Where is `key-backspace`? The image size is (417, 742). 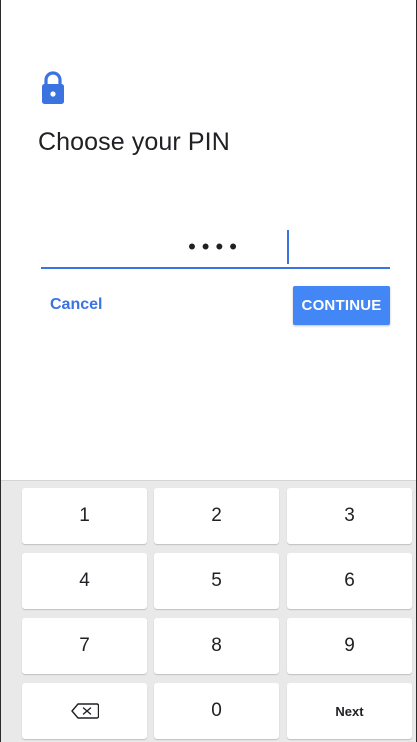 key-backspace is located at coordinates (84, 711).